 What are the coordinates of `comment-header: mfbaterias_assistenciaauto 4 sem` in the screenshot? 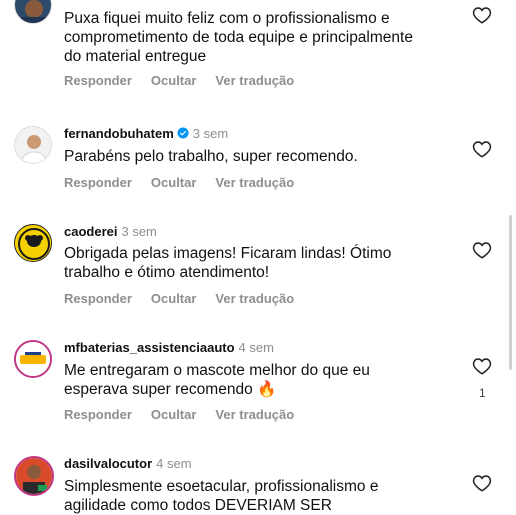 It's located at (169, 347).